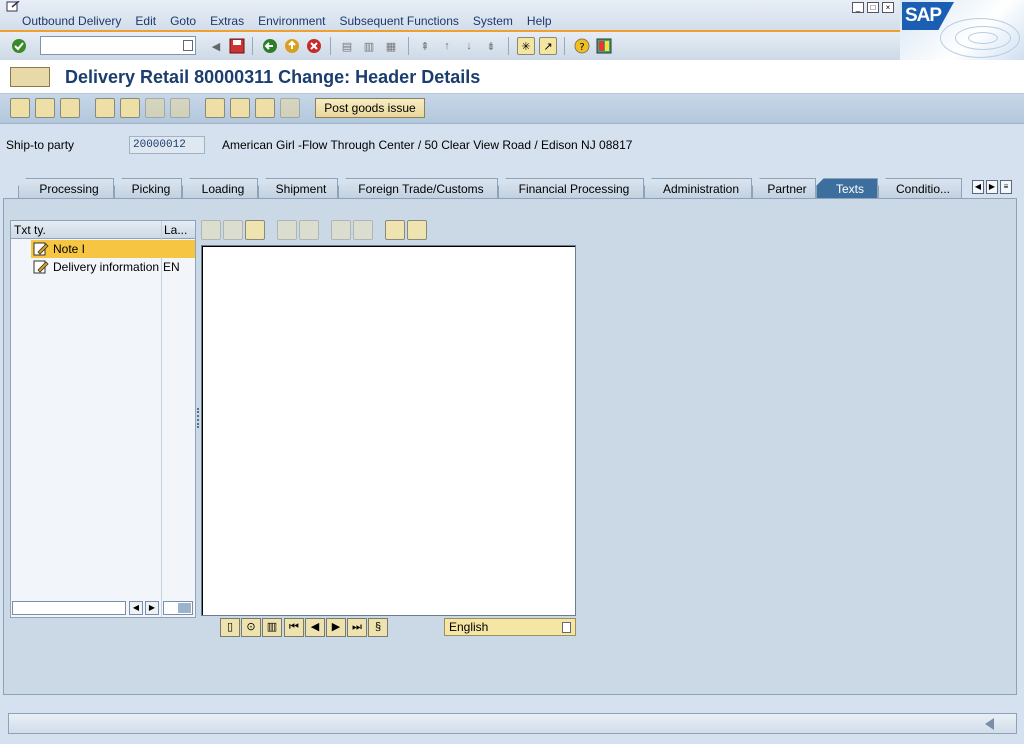 The height and width of the screenshot is (744, 1024). What do you see at coordinates (582, 46) in the screenshot?
I see `help-icon: ?` at bounding box center [582, 46].